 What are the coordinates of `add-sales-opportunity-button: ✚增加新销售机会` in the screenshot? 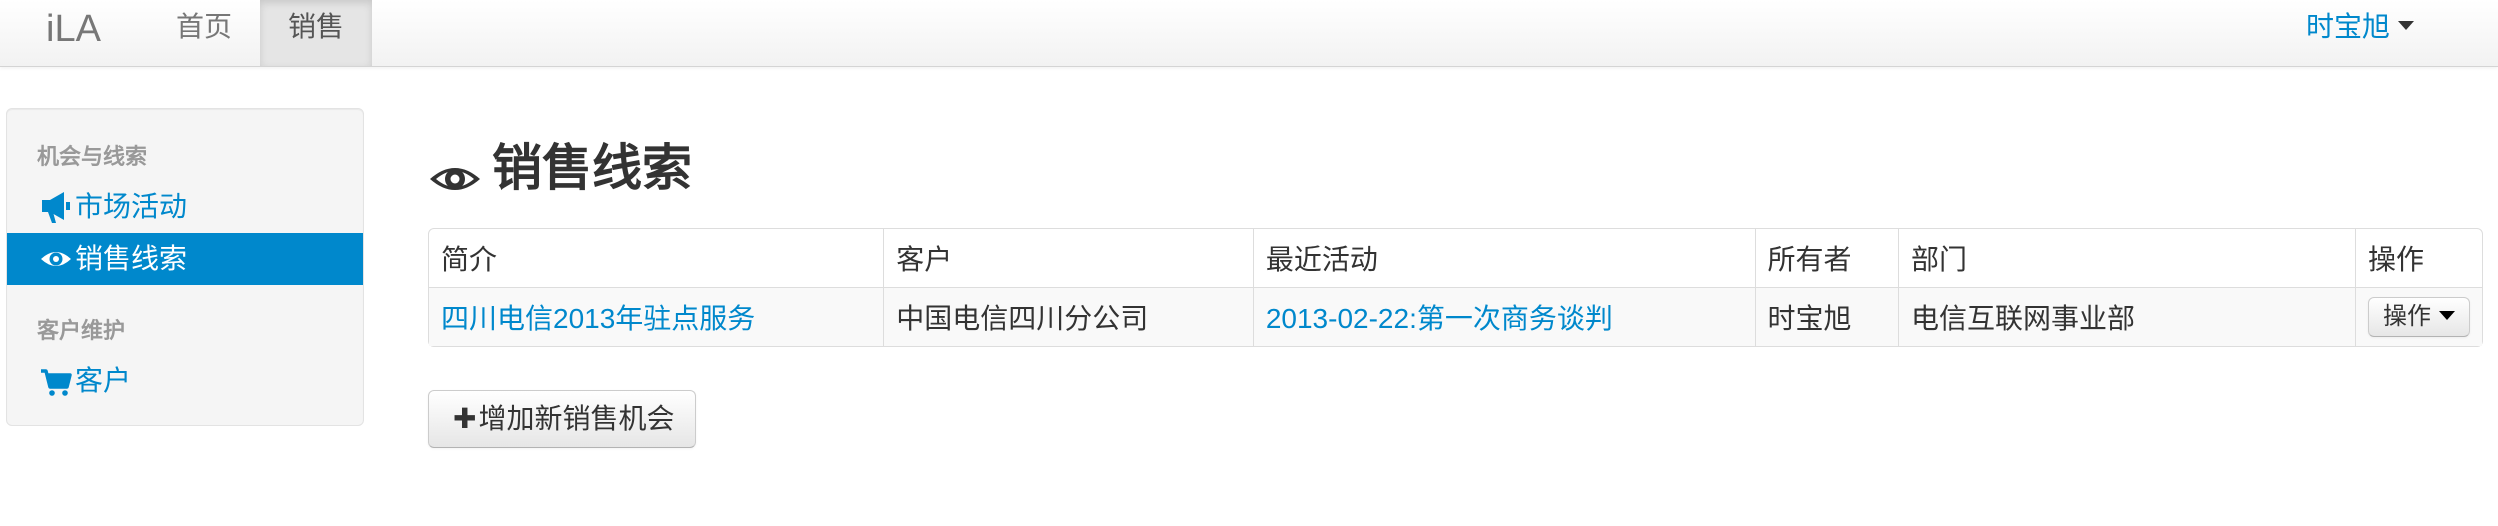 It's located at (562, 419).